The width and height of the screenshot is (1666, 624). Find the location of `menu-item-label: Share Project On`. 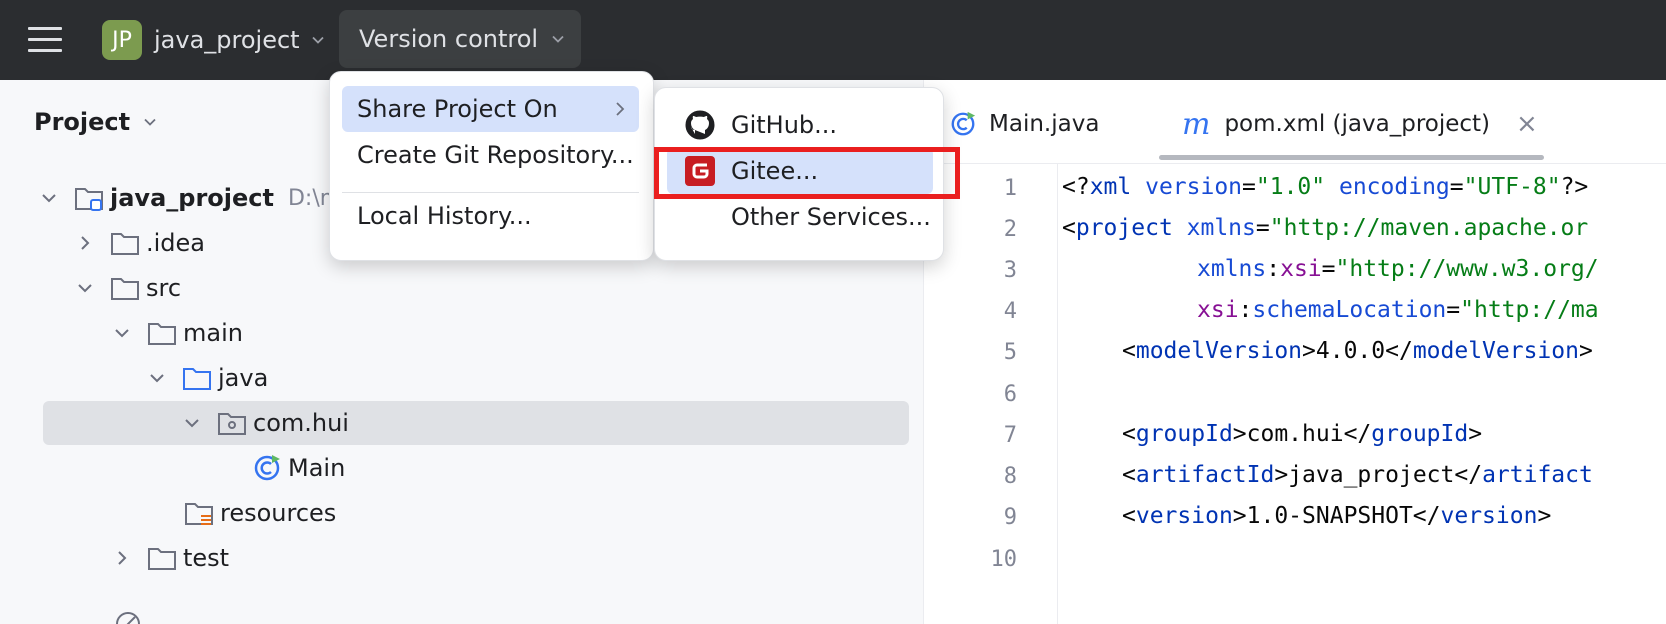

menu-item-label: Share Project On is located at coordinates (457, 109).